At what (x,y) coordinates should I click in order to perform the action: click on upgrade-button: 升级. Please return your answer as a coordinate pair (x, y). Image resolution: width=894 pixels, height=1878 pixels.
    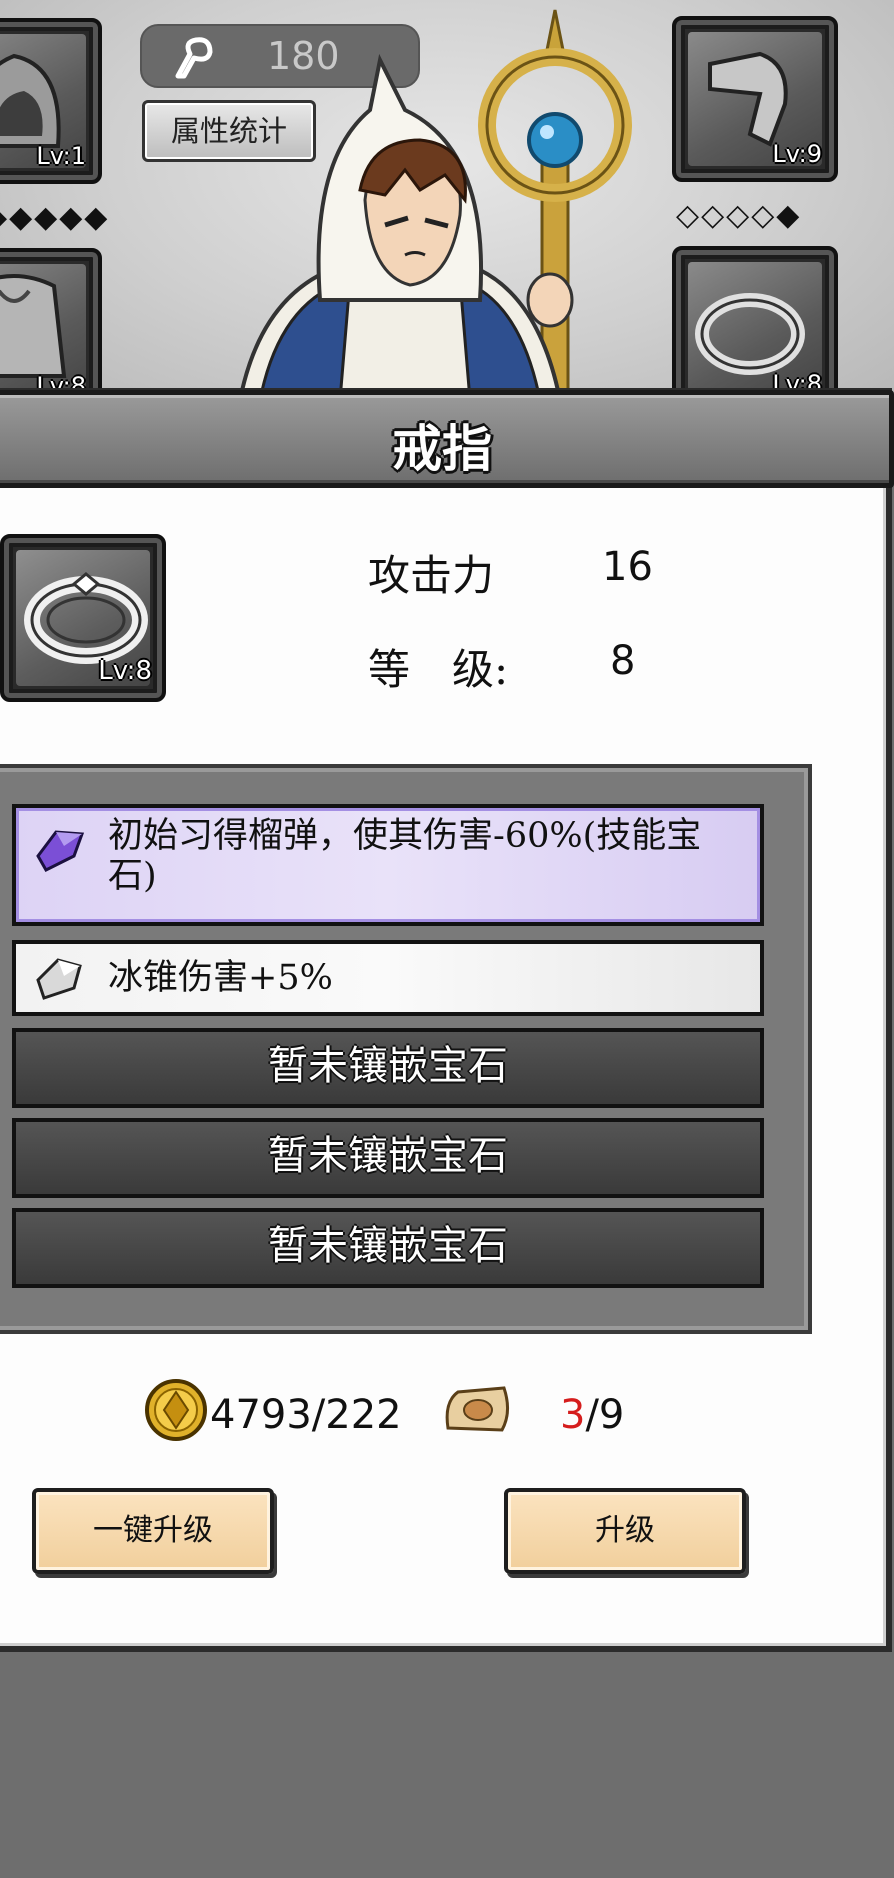
    Looking at the image, I should click on (625, 1531).